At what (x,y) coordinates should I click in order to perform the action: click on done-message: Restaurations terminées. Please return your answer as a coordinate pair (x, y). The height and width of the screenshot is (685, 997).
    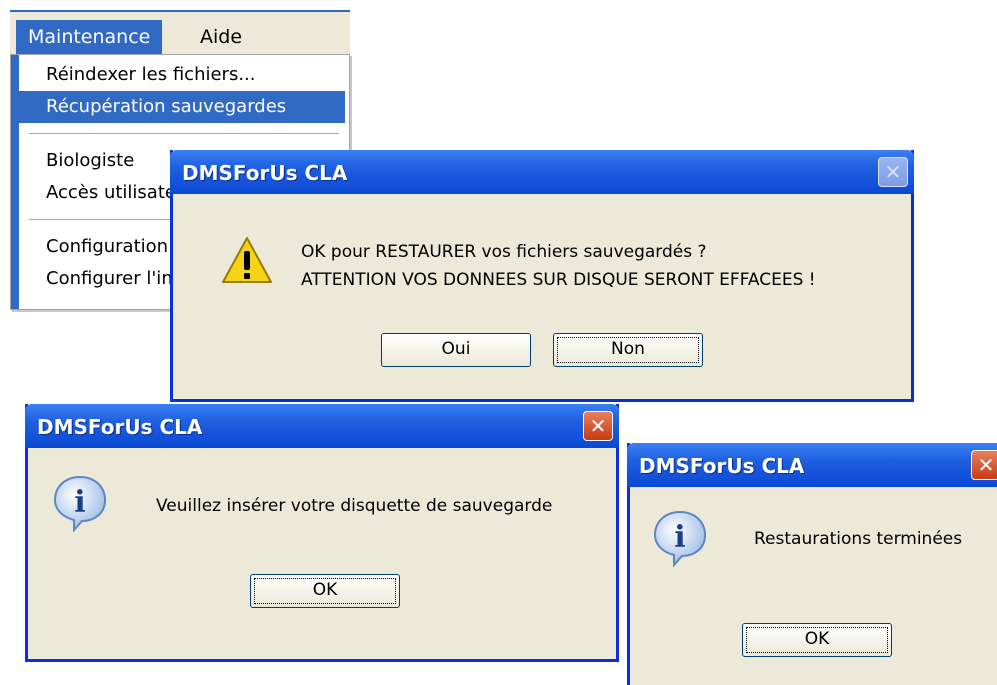
    Looking at the image, I should click on (858, 539).